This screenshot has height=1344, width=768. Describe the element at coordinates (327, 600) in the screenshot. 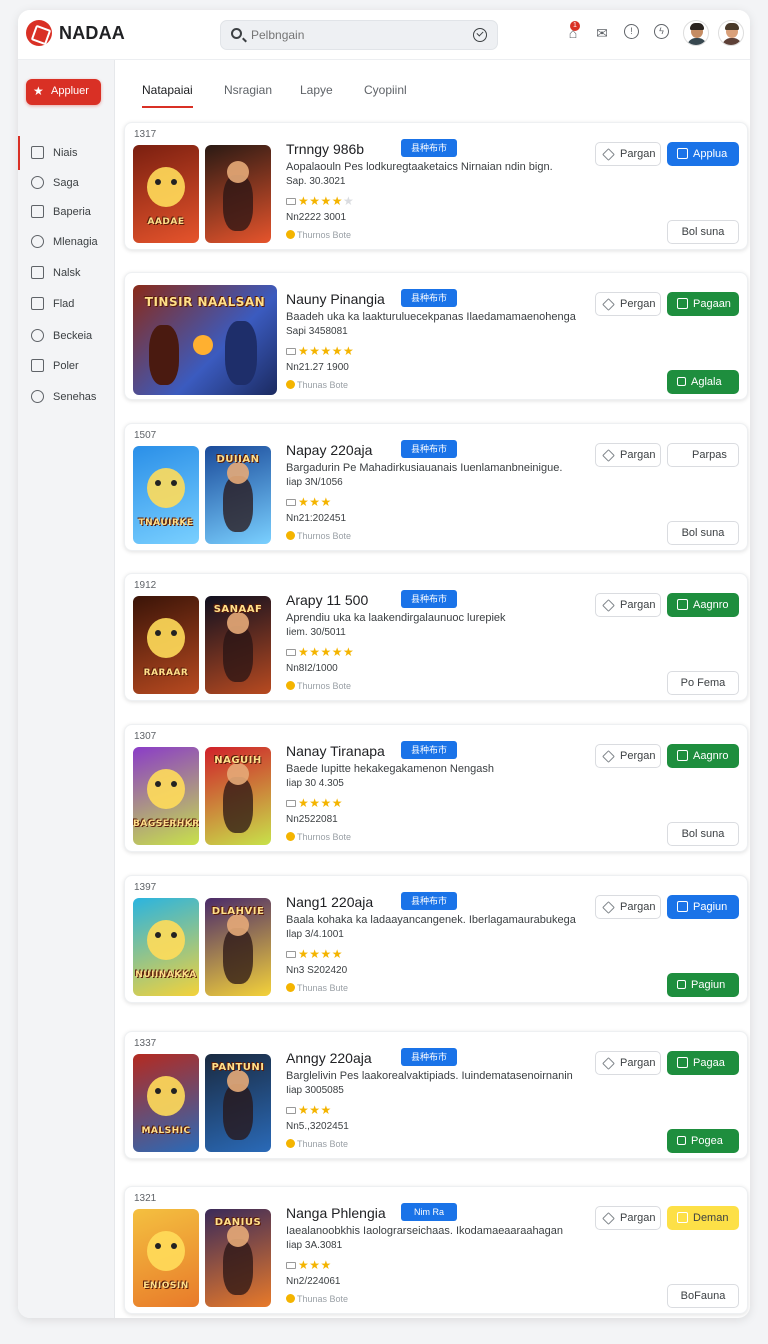

I see `game-title: Arapy 11 500` at that location.